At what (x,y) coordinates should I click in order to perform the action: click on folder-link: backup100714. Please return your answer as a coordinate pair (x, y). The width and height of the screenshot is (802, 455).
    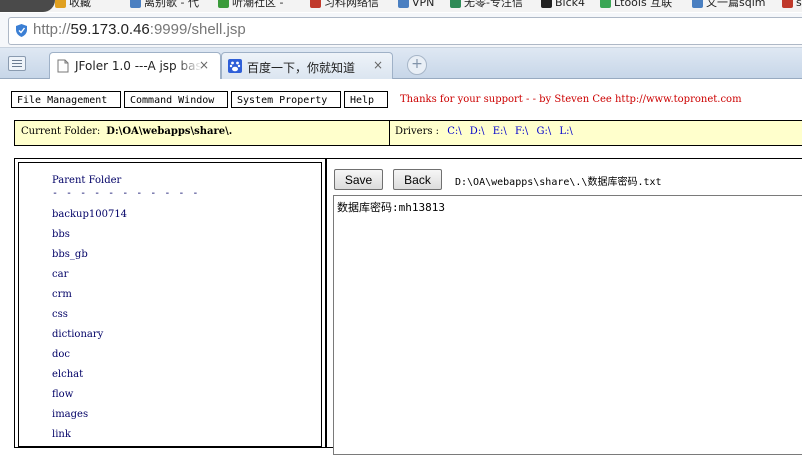
    Looking at the image, I should click on (89, 214).